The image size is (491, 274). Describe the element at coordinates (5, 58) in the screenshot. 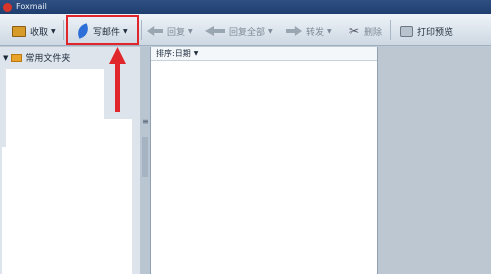

I see `expand-triangle-icon: ▼` at that location.